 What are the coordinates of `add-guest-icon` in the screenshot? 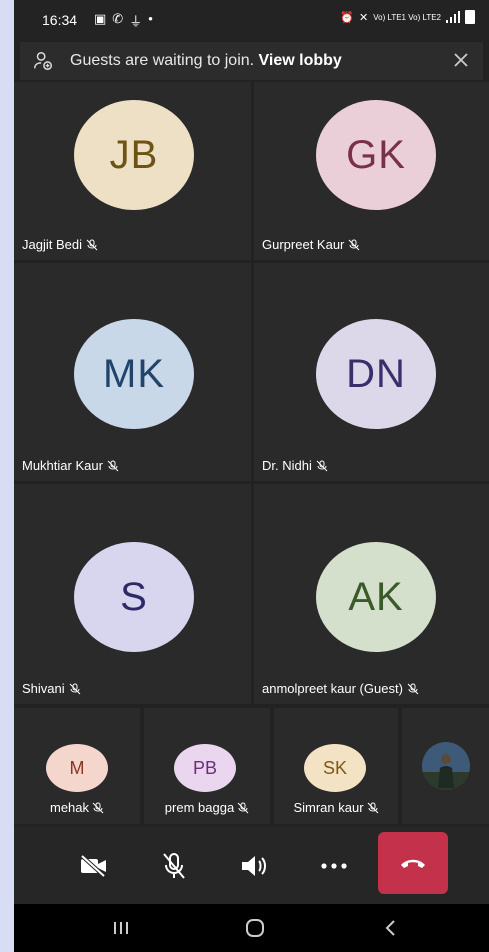 It's located at (43, 61).